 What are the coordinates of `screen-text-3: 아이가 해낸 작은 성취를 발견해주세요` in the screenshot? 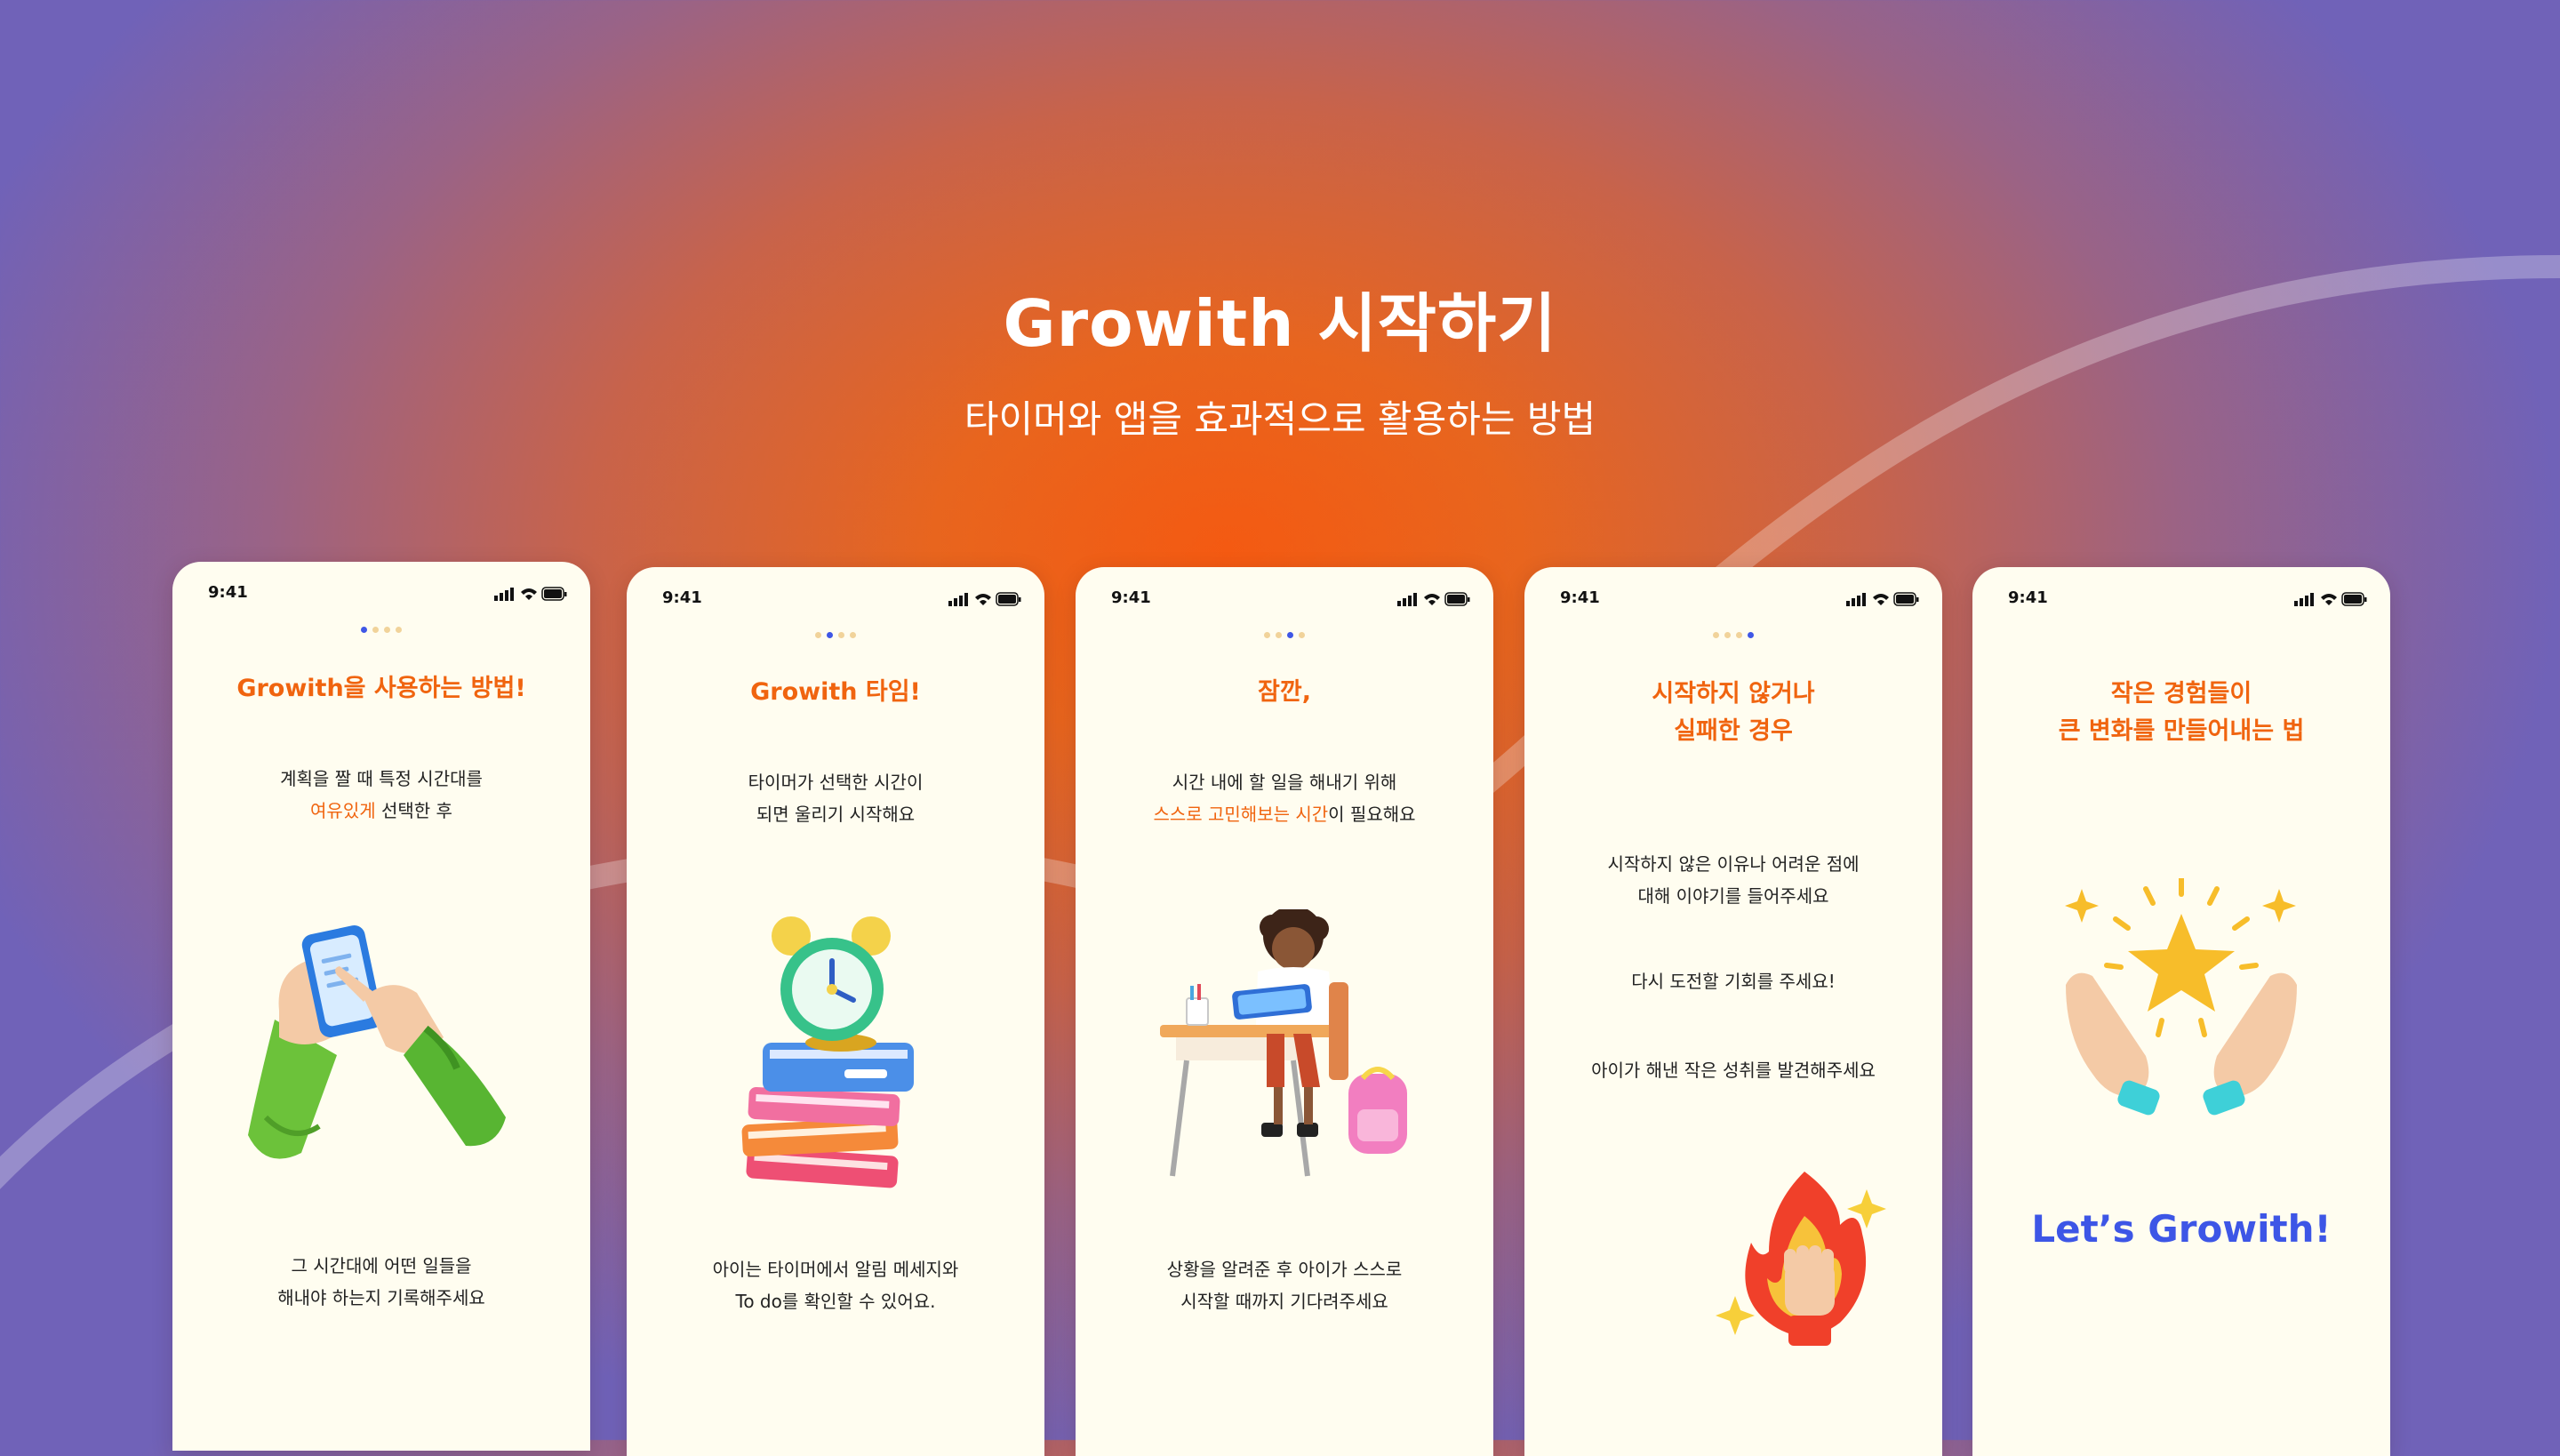 It's located at (1733, 1070).